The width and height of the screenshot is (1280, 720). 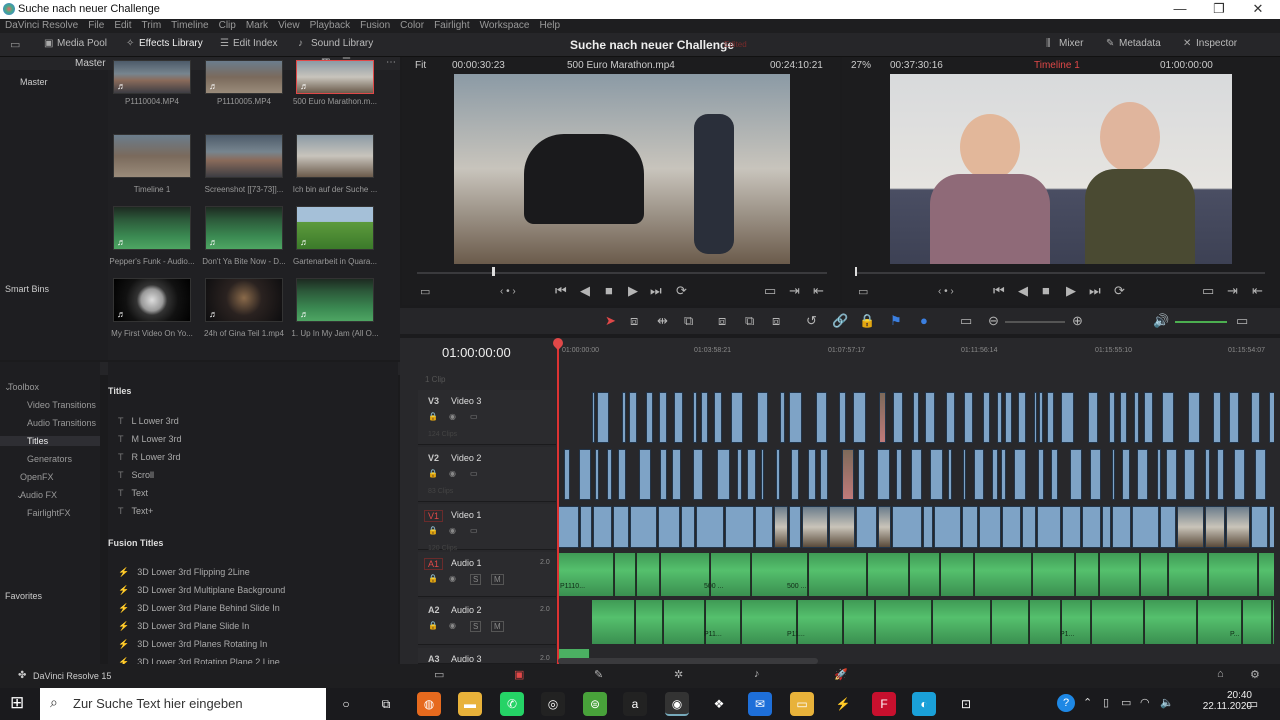 What do you see at coordinates (1219, 9) in the screenshot?
I see `maximize-button: ❐` at bounding box center [1219, 9].